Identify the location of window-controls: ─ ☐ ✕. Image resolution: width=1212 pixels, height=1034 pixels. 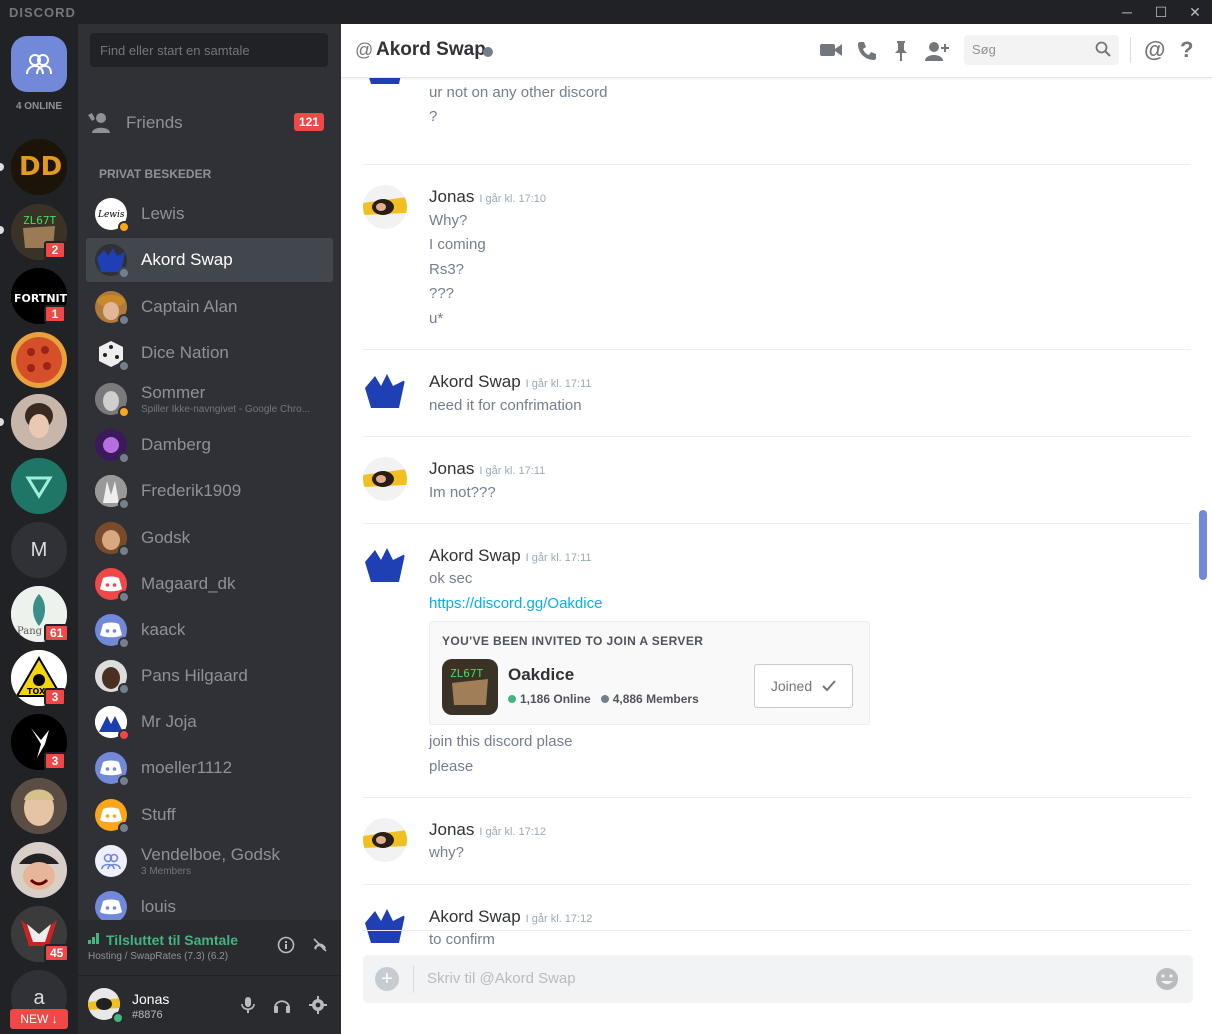
(1161, 12).